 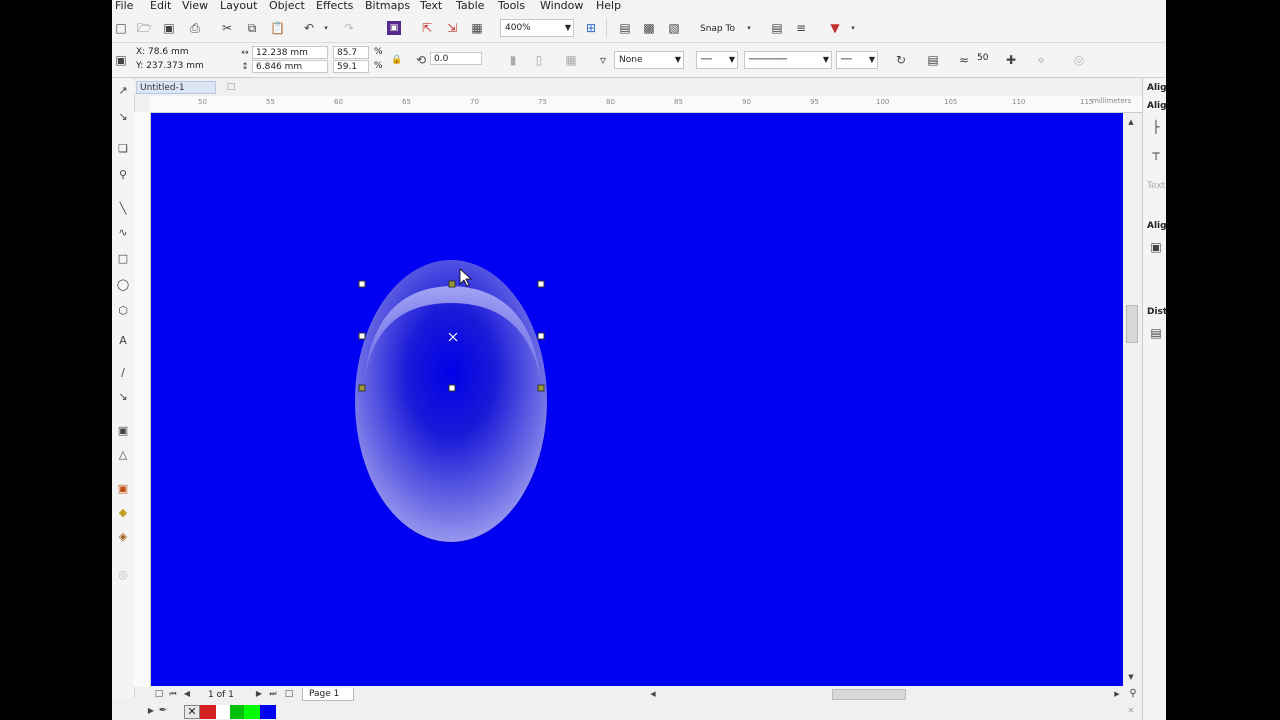 What do you see at coordinates (268, 712) in the screenshot?
I see `swatch-blue` at bounding box center [268, 712].